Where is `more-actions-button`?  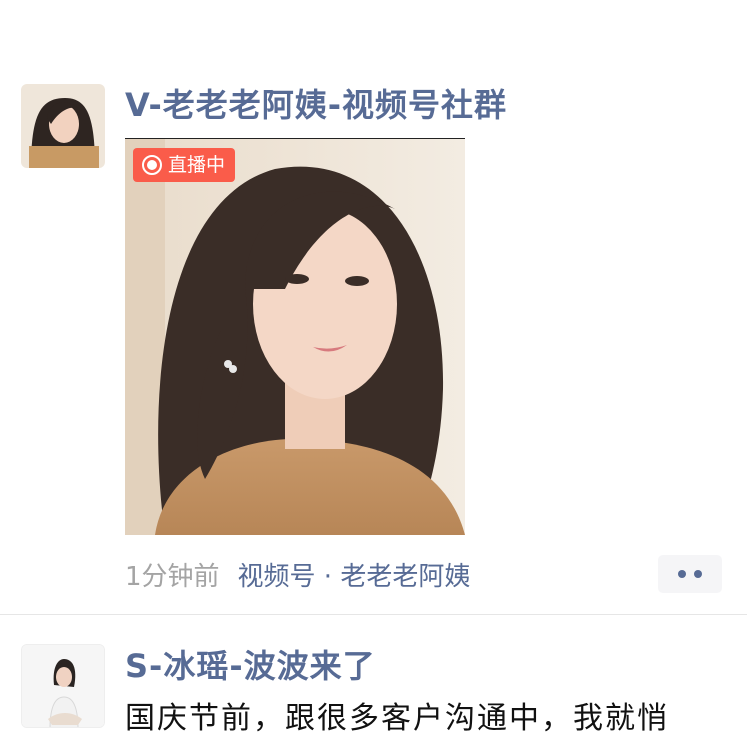
more-actions-button is located at coordinates (690, 574).